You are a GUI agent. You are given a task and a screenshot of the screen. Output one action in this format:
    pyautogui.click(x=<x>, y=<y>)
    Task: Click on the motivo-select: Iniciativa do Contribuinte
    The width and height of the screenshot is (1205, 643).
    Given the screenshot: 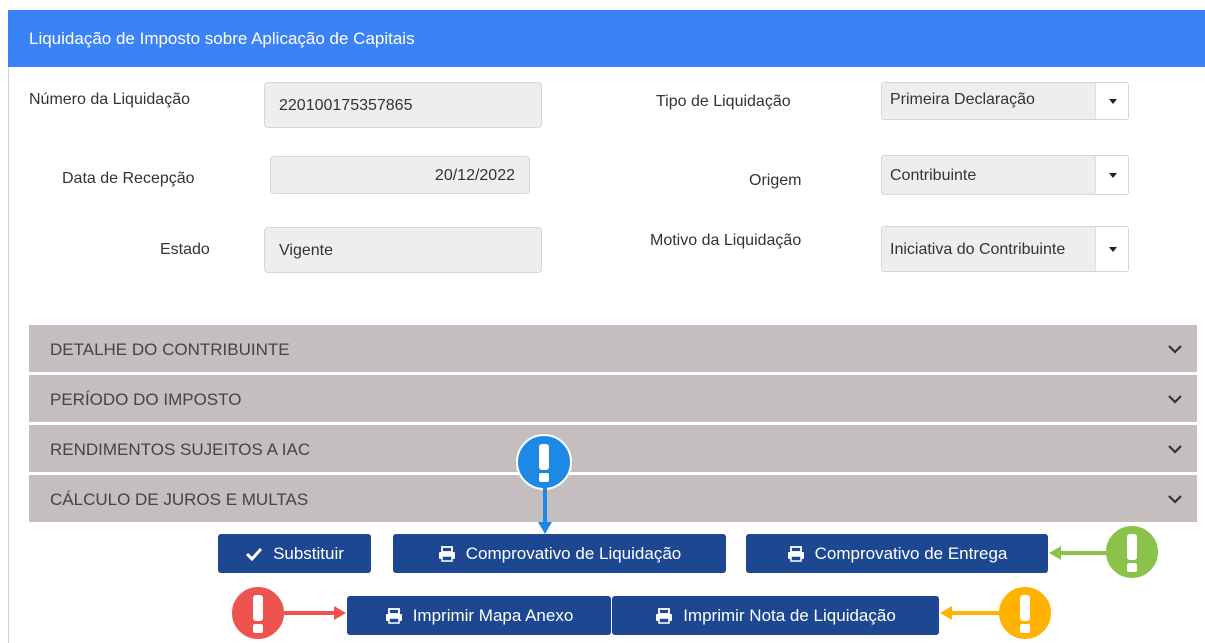 What is the action you would take?
    pyautogui.click(x=1005, y=249)
    